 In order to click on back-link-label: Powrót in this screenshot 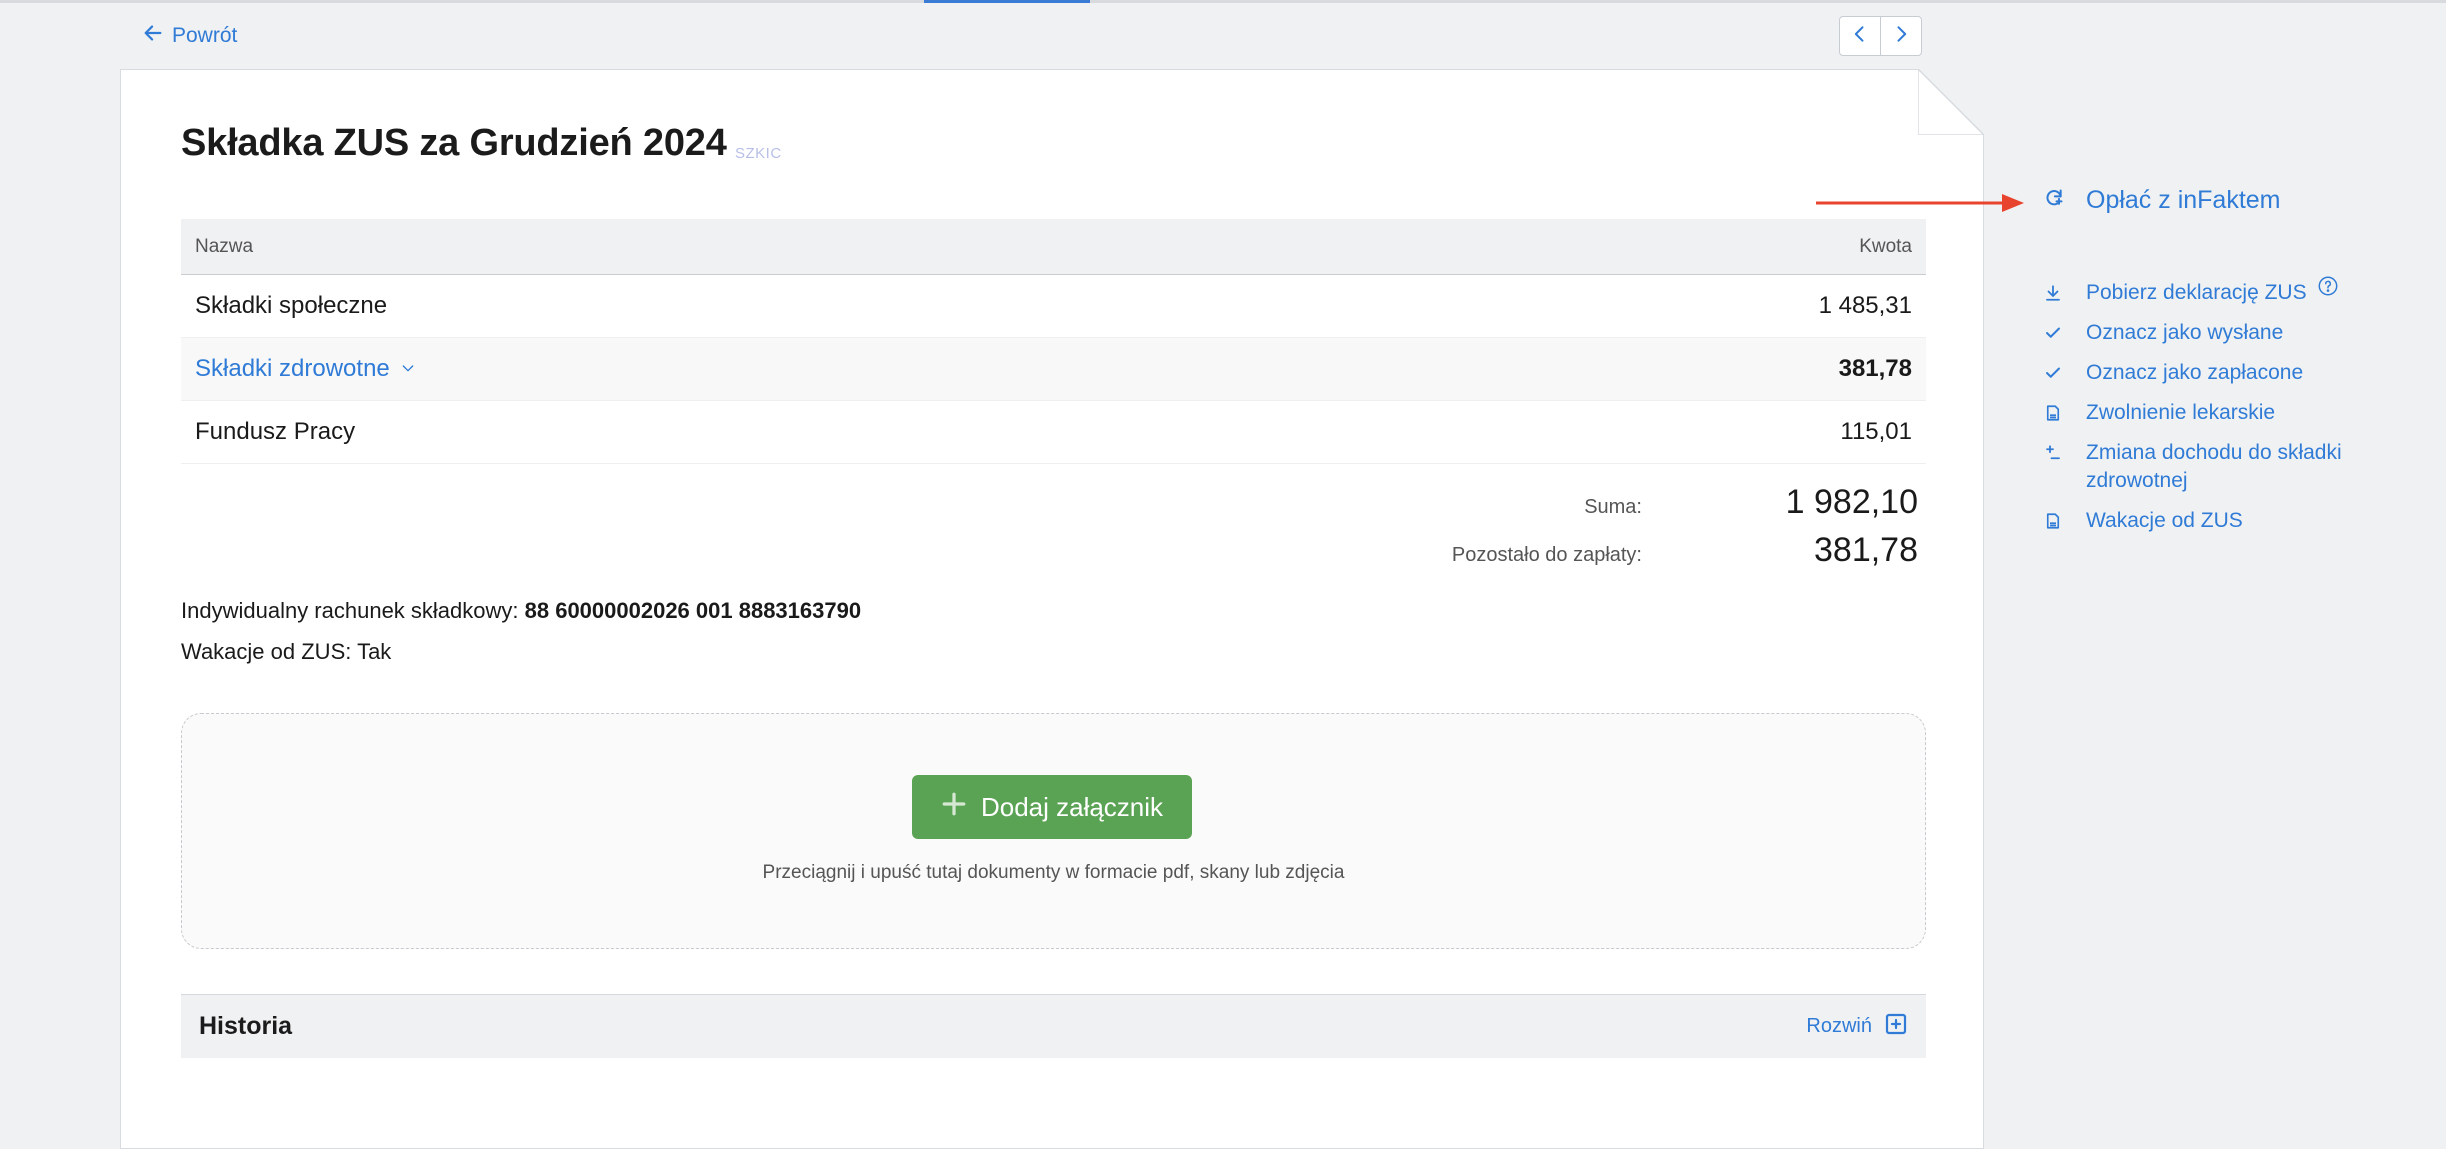, I will do `click(205, 35)`.